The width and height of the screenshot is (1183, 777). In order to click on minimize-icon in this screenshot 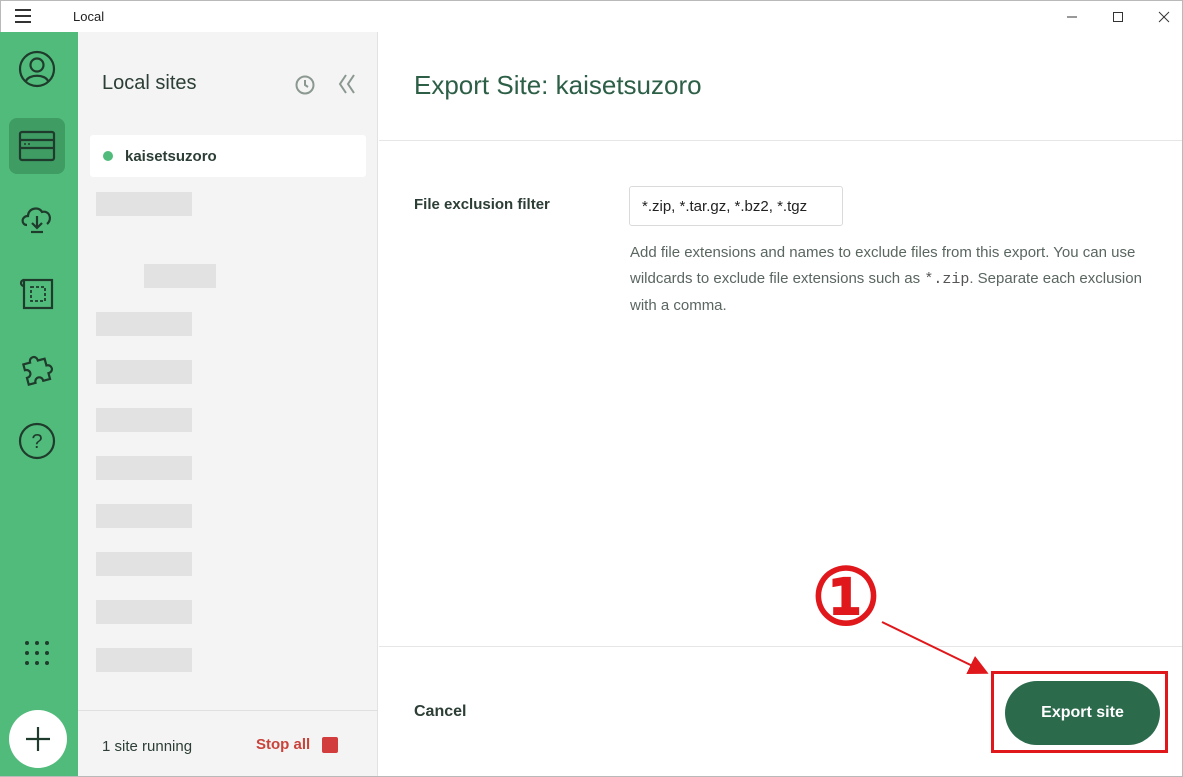, I will do `click(1072, 17)`.